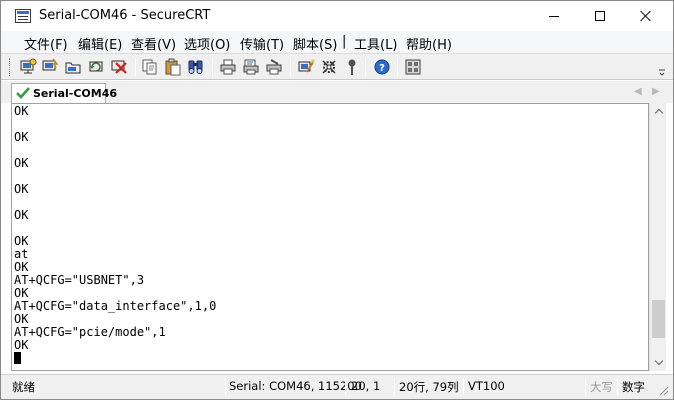 The height and width of the screenshot is (400, 674). I want to click on toolbar: ?, so click(337, 66).